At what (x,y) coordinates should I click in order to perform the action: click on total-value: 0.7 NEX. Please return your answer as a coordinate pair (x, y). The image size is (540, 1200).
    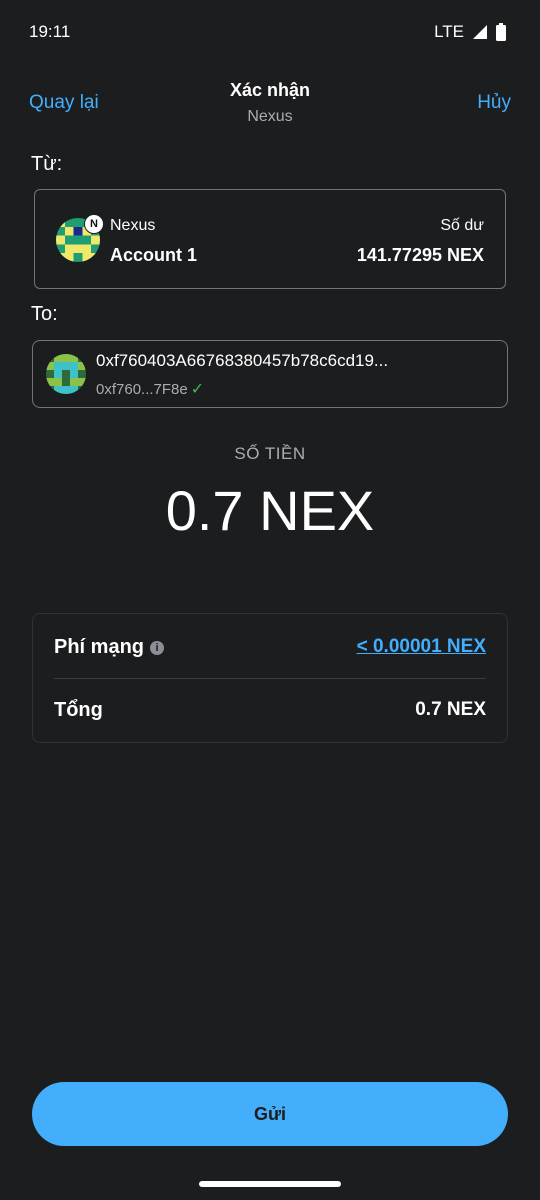
    Looking at the image, I should click on (450, 709).